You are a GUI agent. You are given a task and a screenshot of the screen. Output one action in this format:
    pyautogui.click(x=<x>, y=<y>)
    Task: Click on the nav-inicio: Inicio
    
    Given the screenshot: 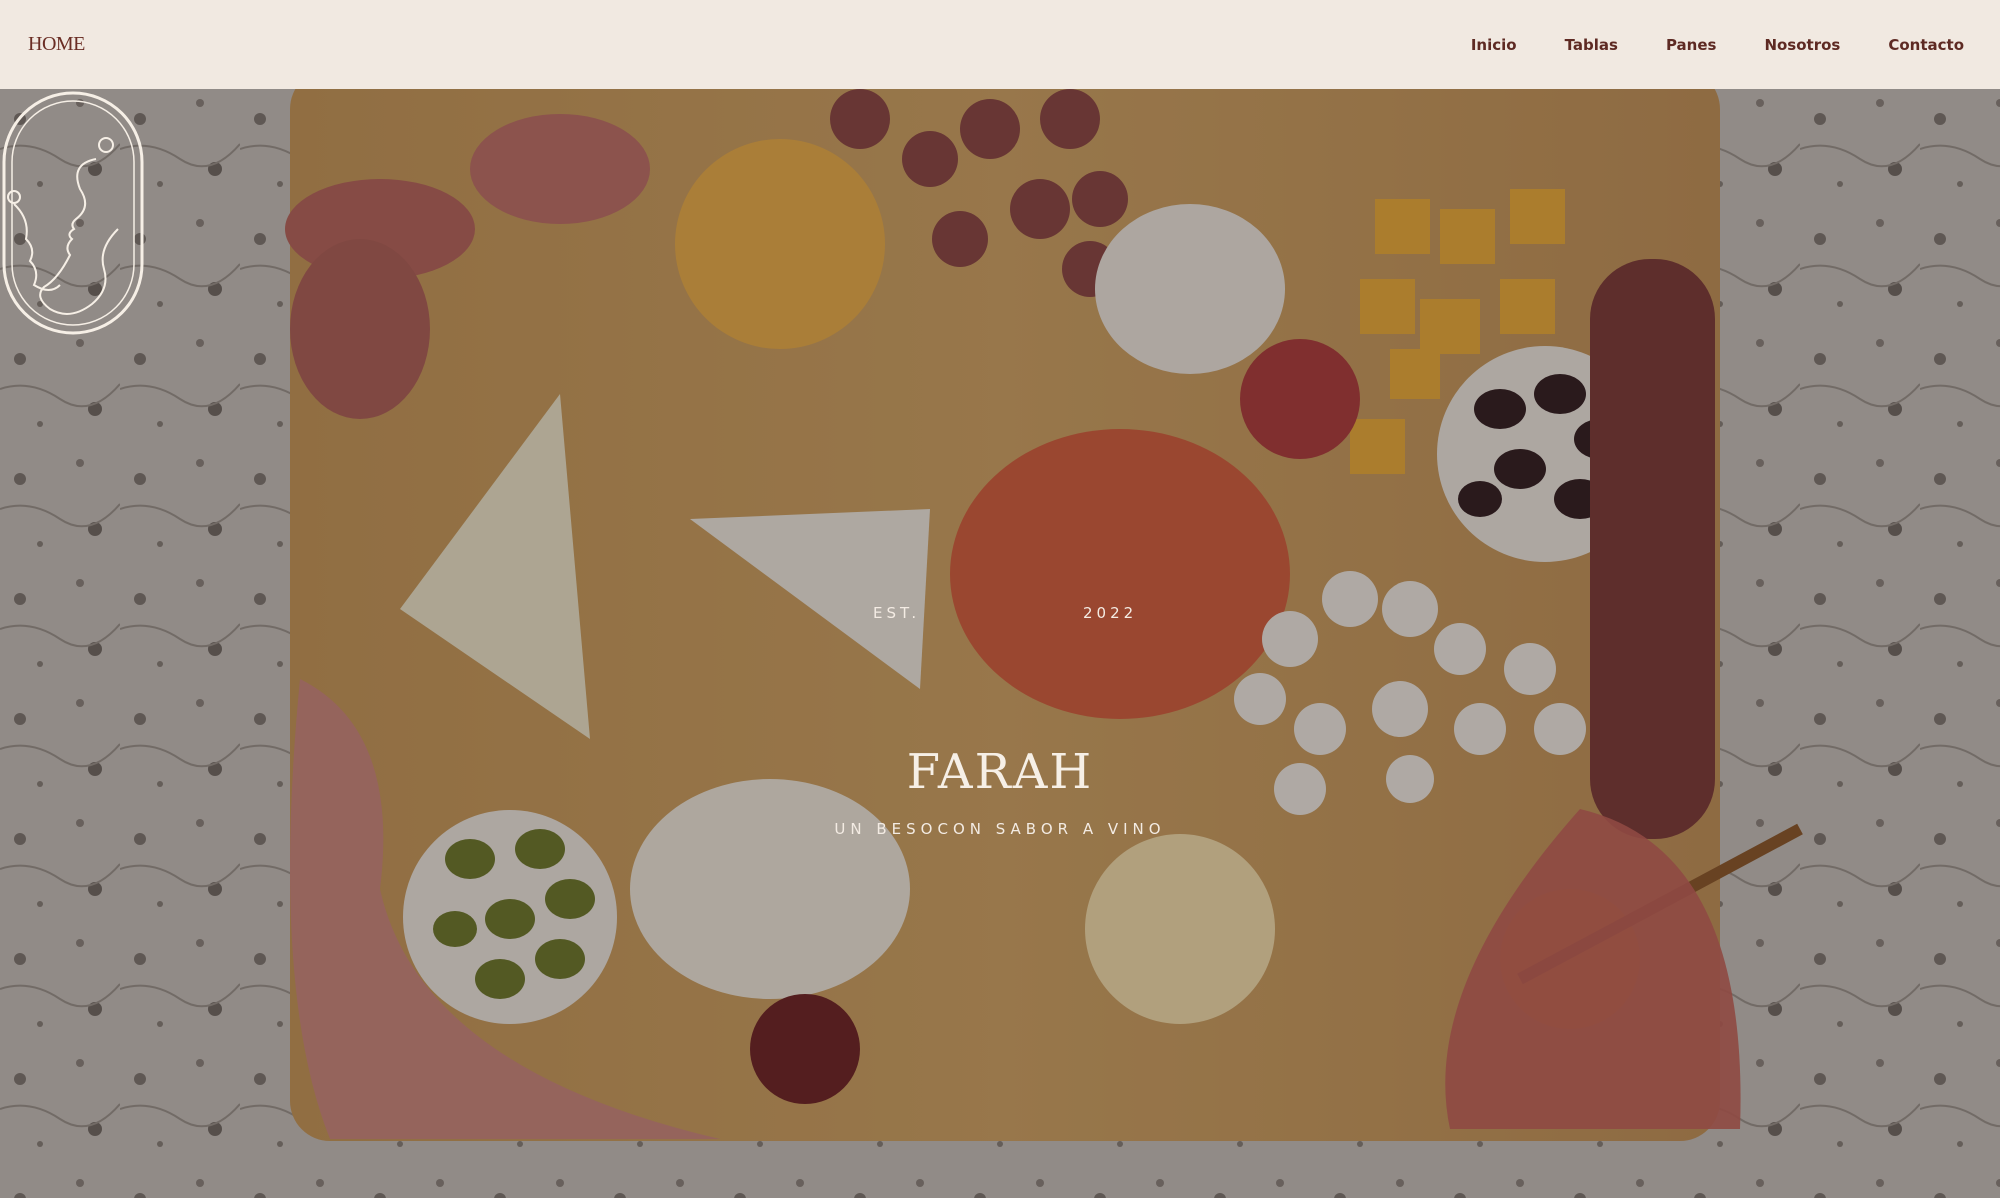 What is the action you would take?
    pyautogui.click(x=1494, y=45)
    